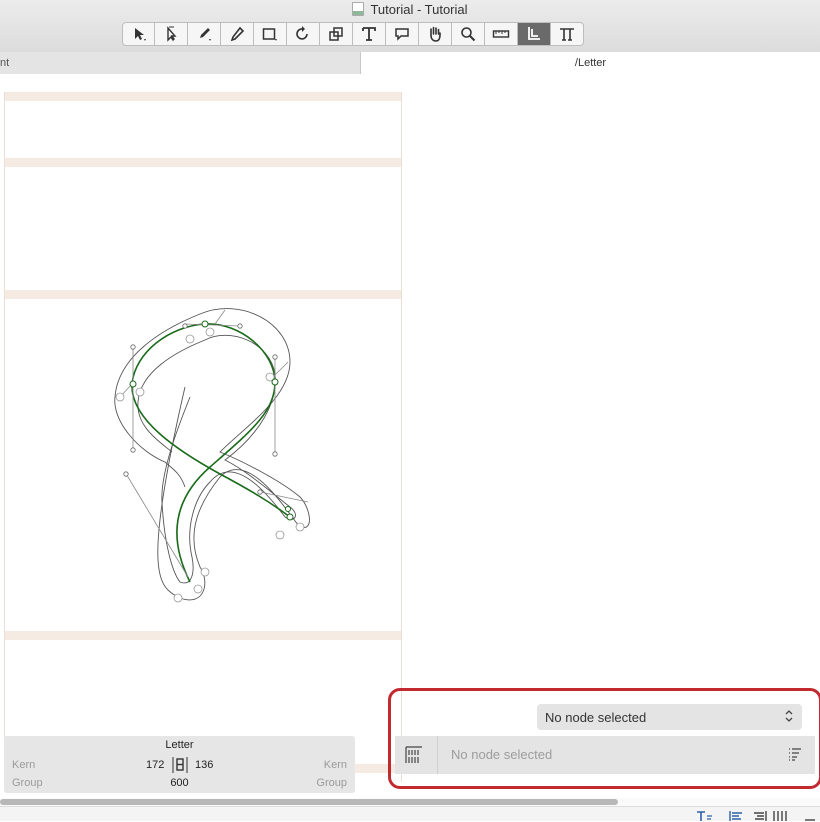 The height and width of the screenshot is (822, 820). I want to click on justify-icon, so click(780, 816).